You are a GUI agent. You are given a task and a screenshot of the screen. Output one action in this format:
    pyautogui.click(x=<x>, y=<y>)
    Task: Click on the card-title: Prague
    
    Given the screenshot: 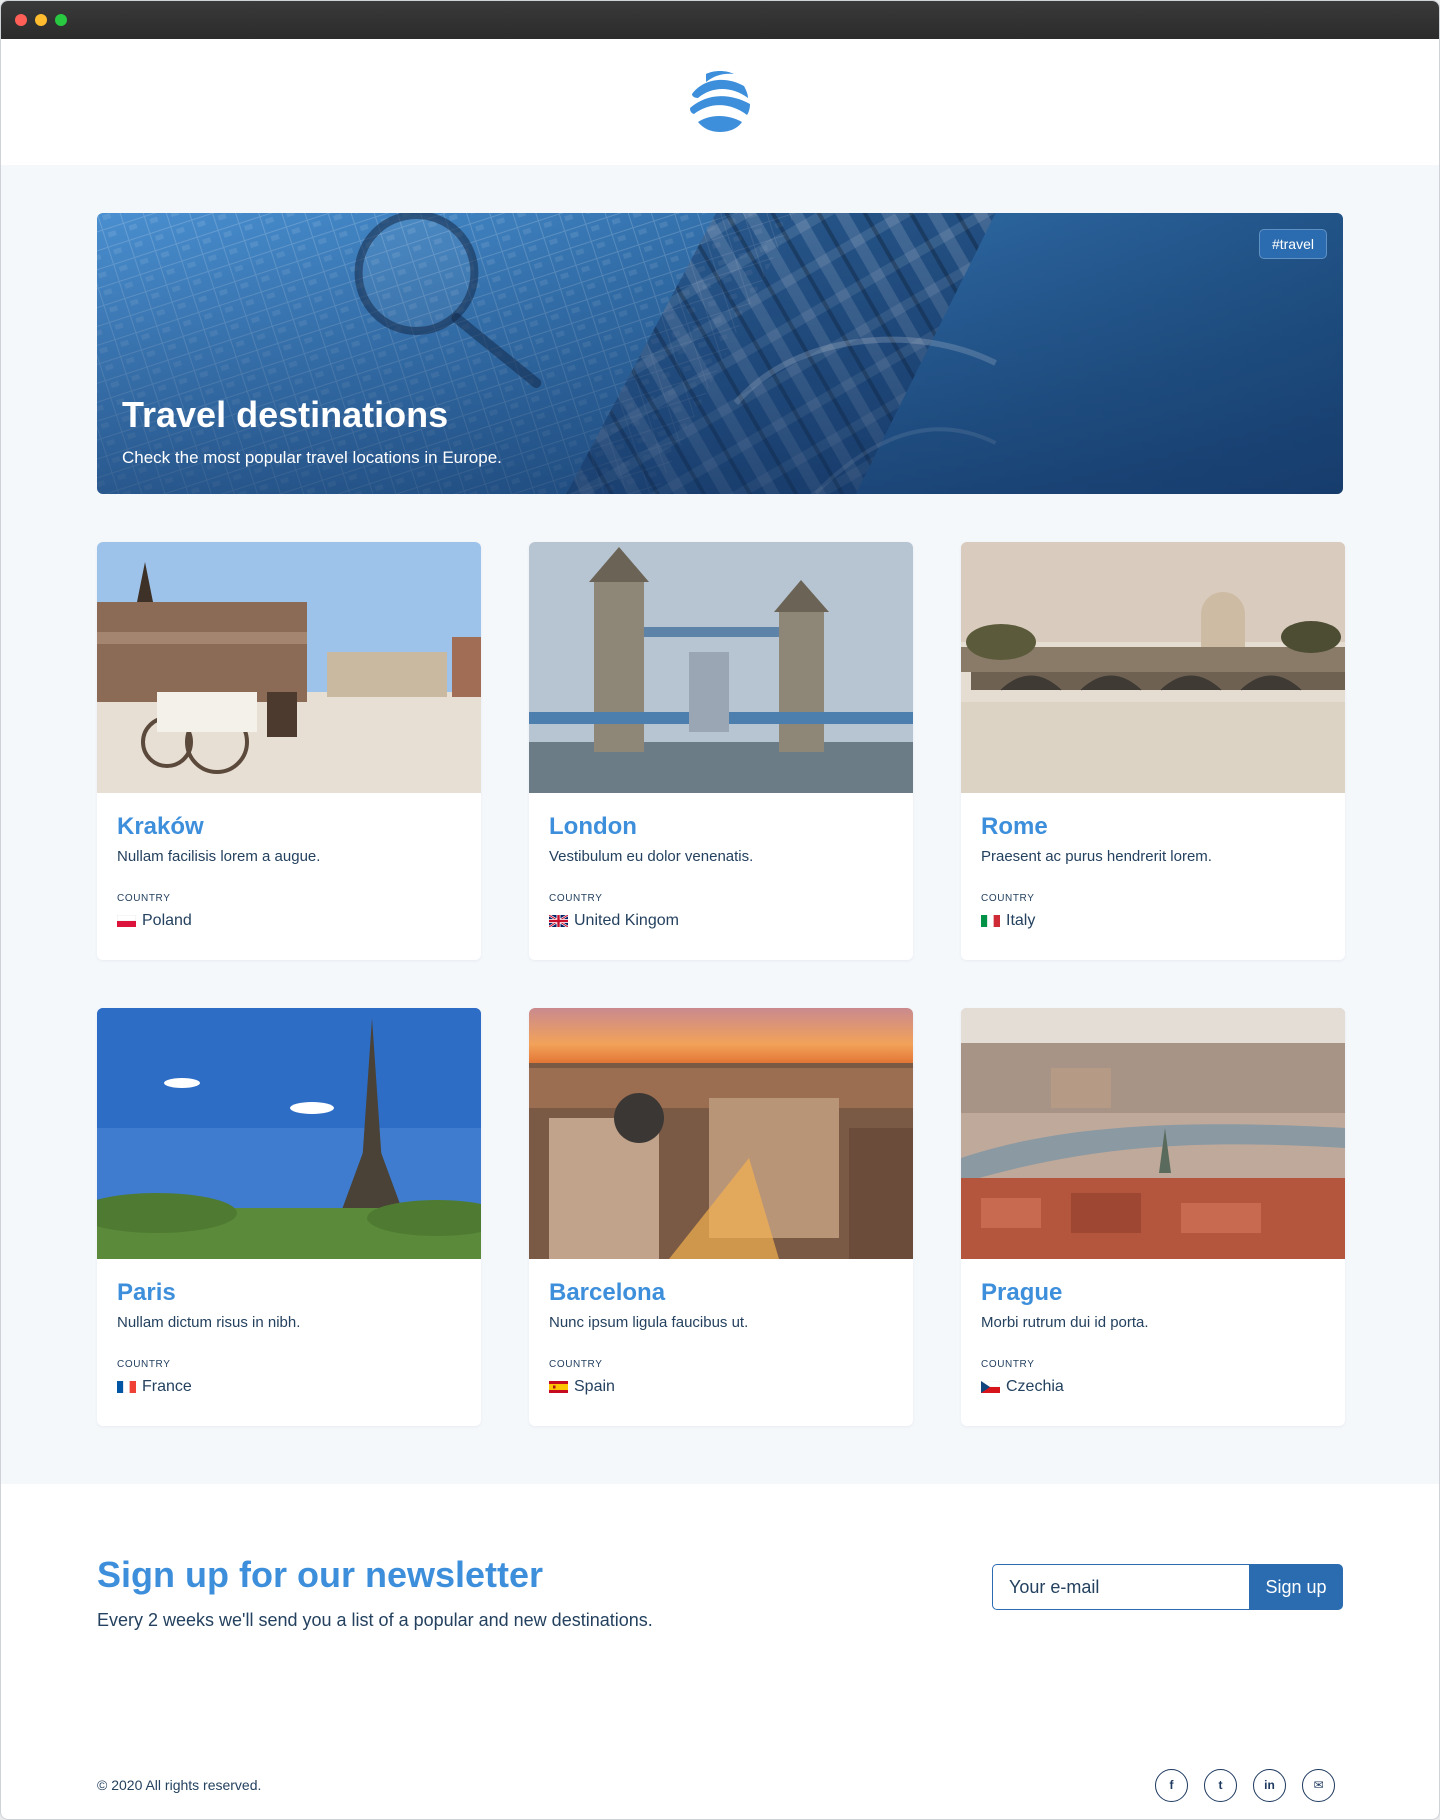 What is the action you would take?
    pyautogui.click(x=1153, y=1293)
    